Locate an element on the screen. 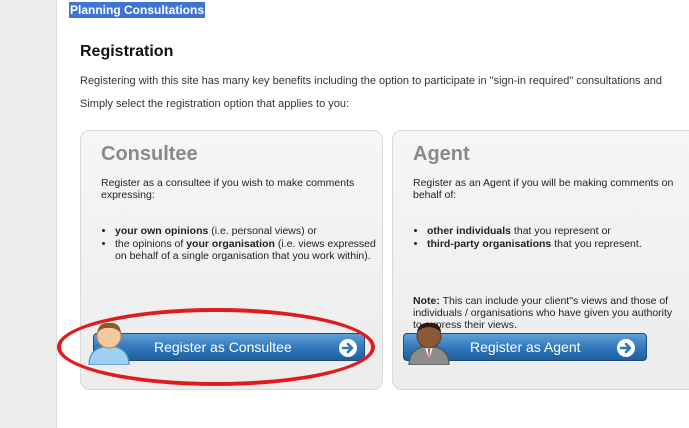  register-consultee-label: Register as Consultee is located at coordinates (223, 347).